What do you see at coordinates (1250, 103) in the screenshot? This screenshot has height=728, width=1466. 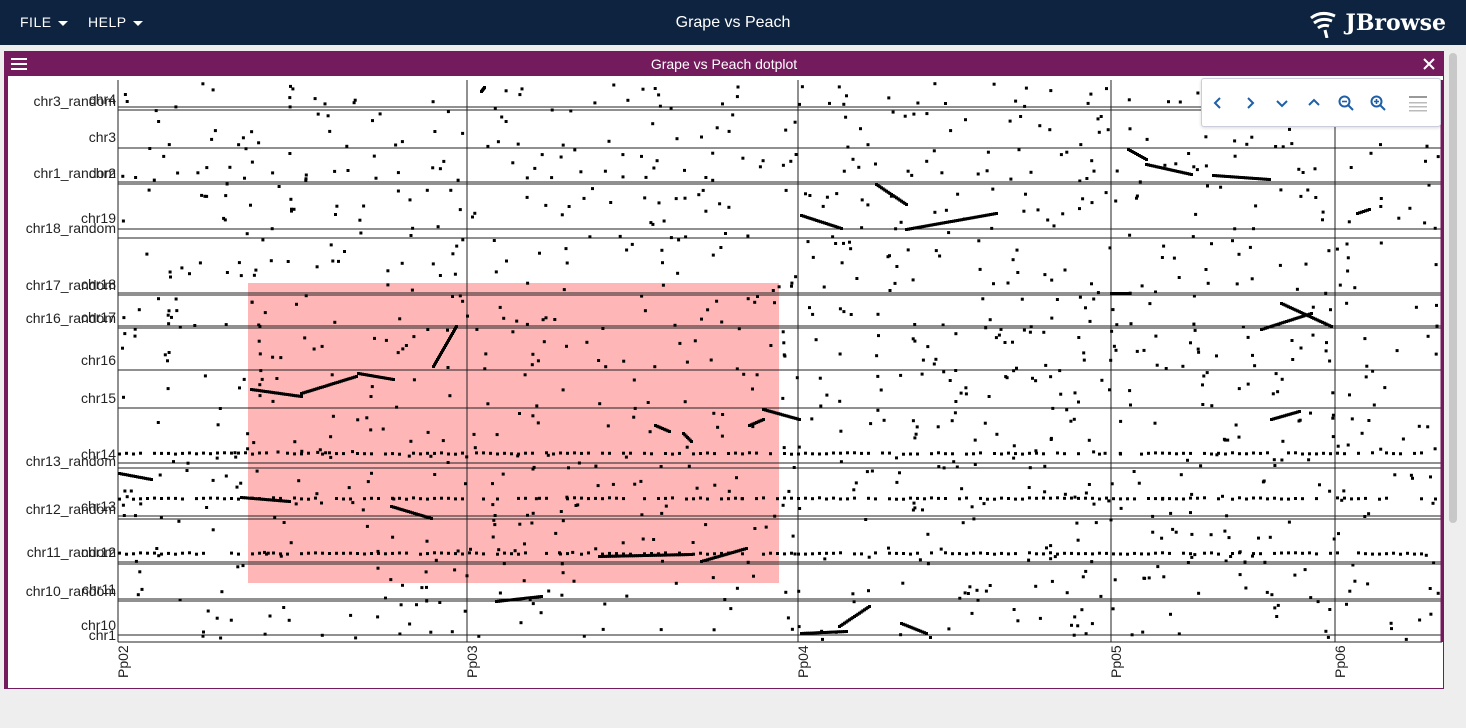 I see `chevron-right-icon` at bounding box center [1250, 103].